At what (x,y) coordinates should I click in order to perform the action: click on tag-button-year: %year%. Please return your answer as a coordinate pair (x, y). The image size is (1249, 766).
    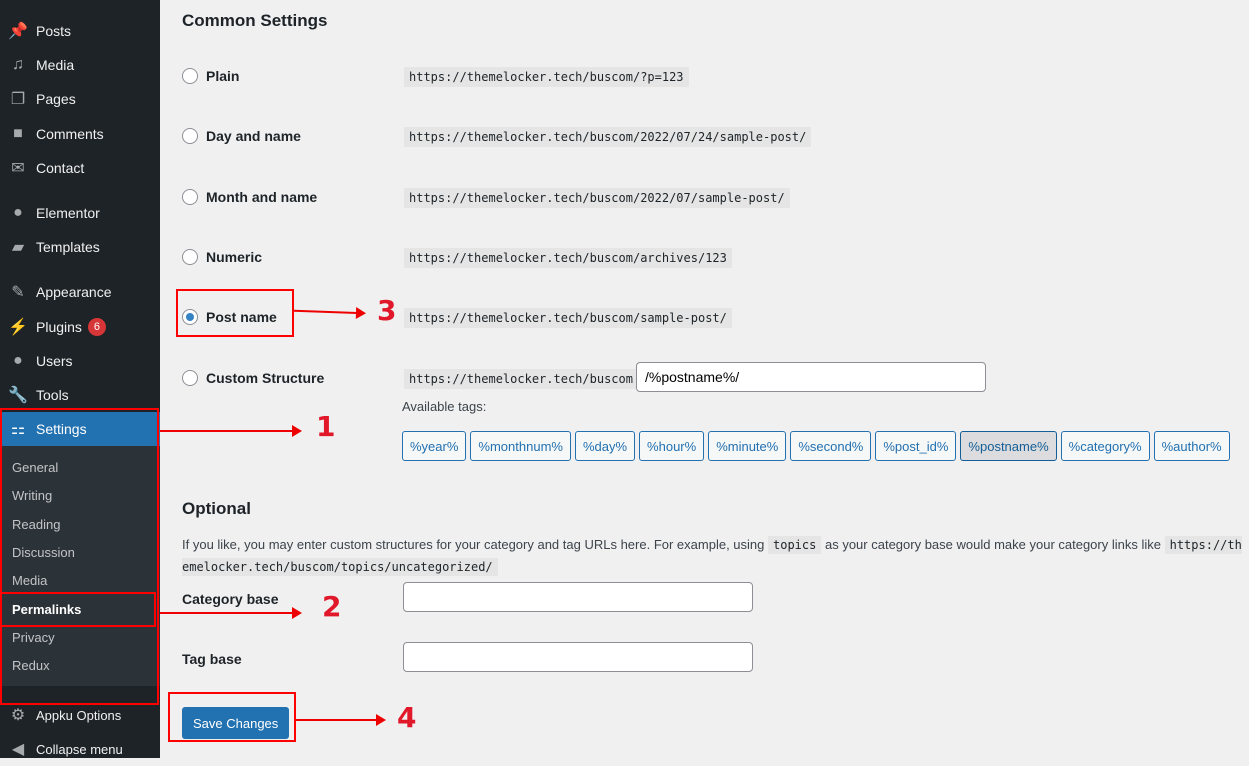
    Looking at the image, I should click on (434, 446).